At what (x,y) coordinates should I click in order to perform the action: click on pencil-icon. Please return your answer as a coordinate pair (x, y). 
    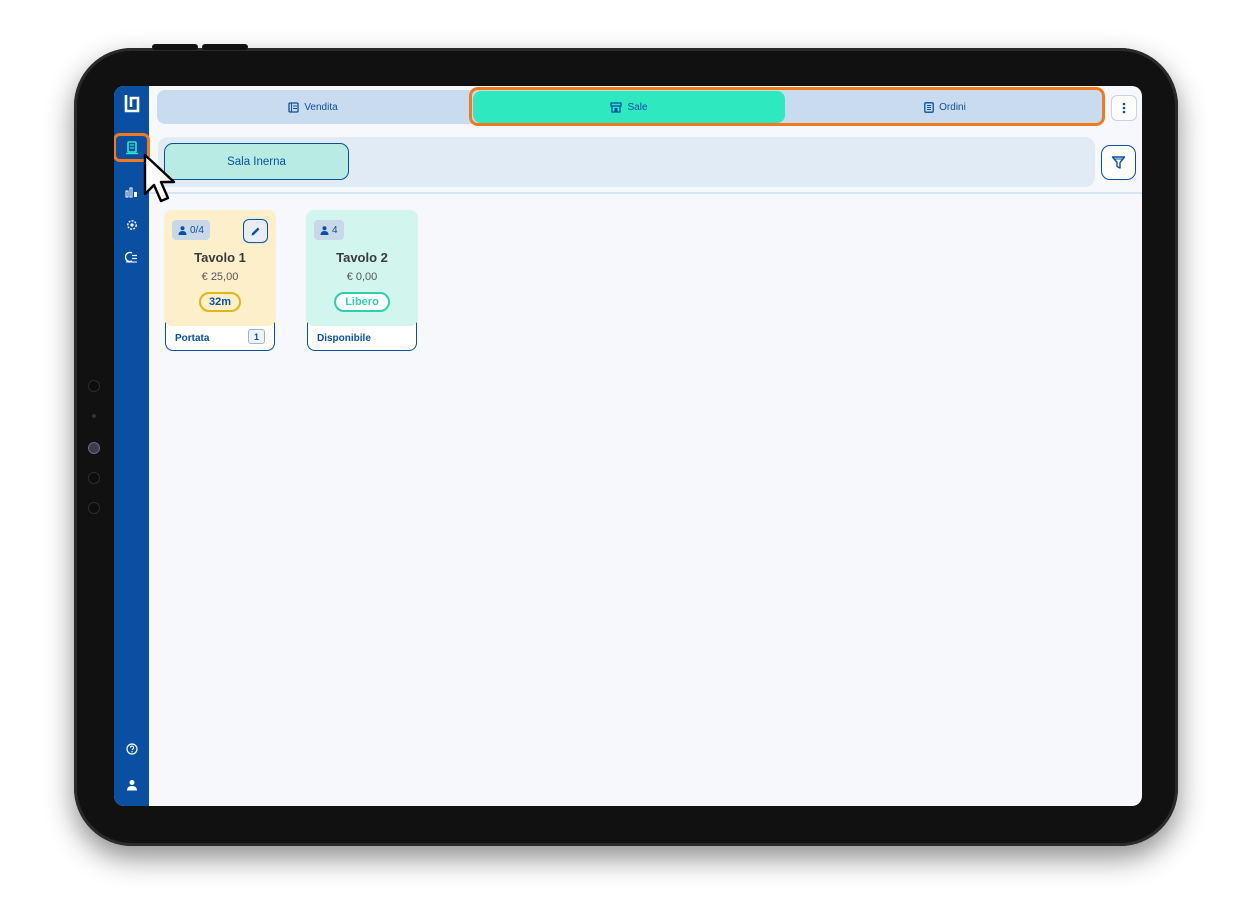
    Looking at the image, I should click on (255, 231).